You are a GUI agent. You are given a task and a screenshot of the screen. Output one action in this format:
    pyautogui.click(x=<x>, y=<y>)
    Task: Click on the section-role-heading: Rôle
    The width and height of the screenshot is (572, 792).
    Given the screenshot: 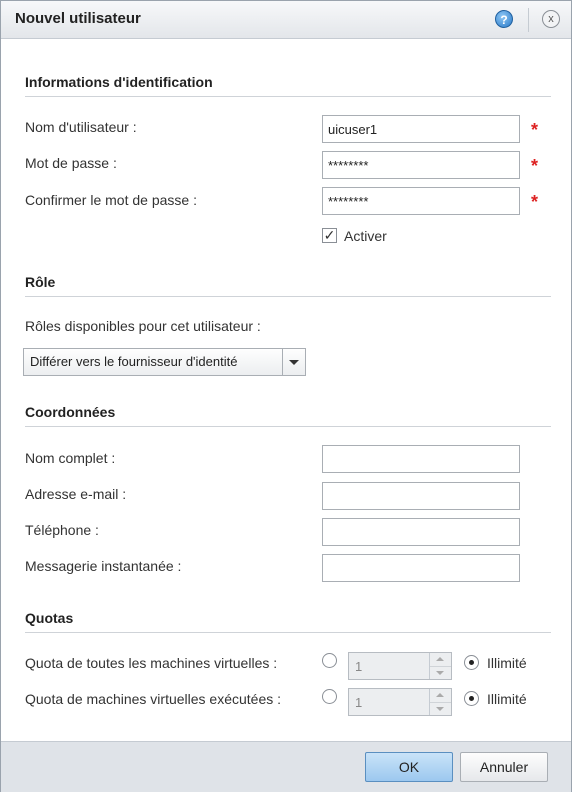 What is the action you would take?
    pyautogui.click(x=288, y=285)
    